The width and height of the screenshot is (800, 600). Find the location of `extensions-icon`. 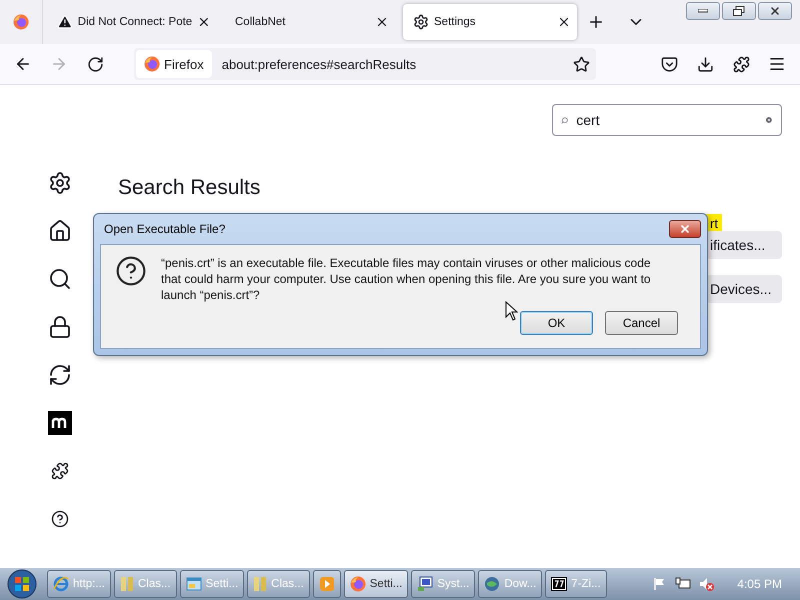

extensions-icon is located at coordinates (741, 64).